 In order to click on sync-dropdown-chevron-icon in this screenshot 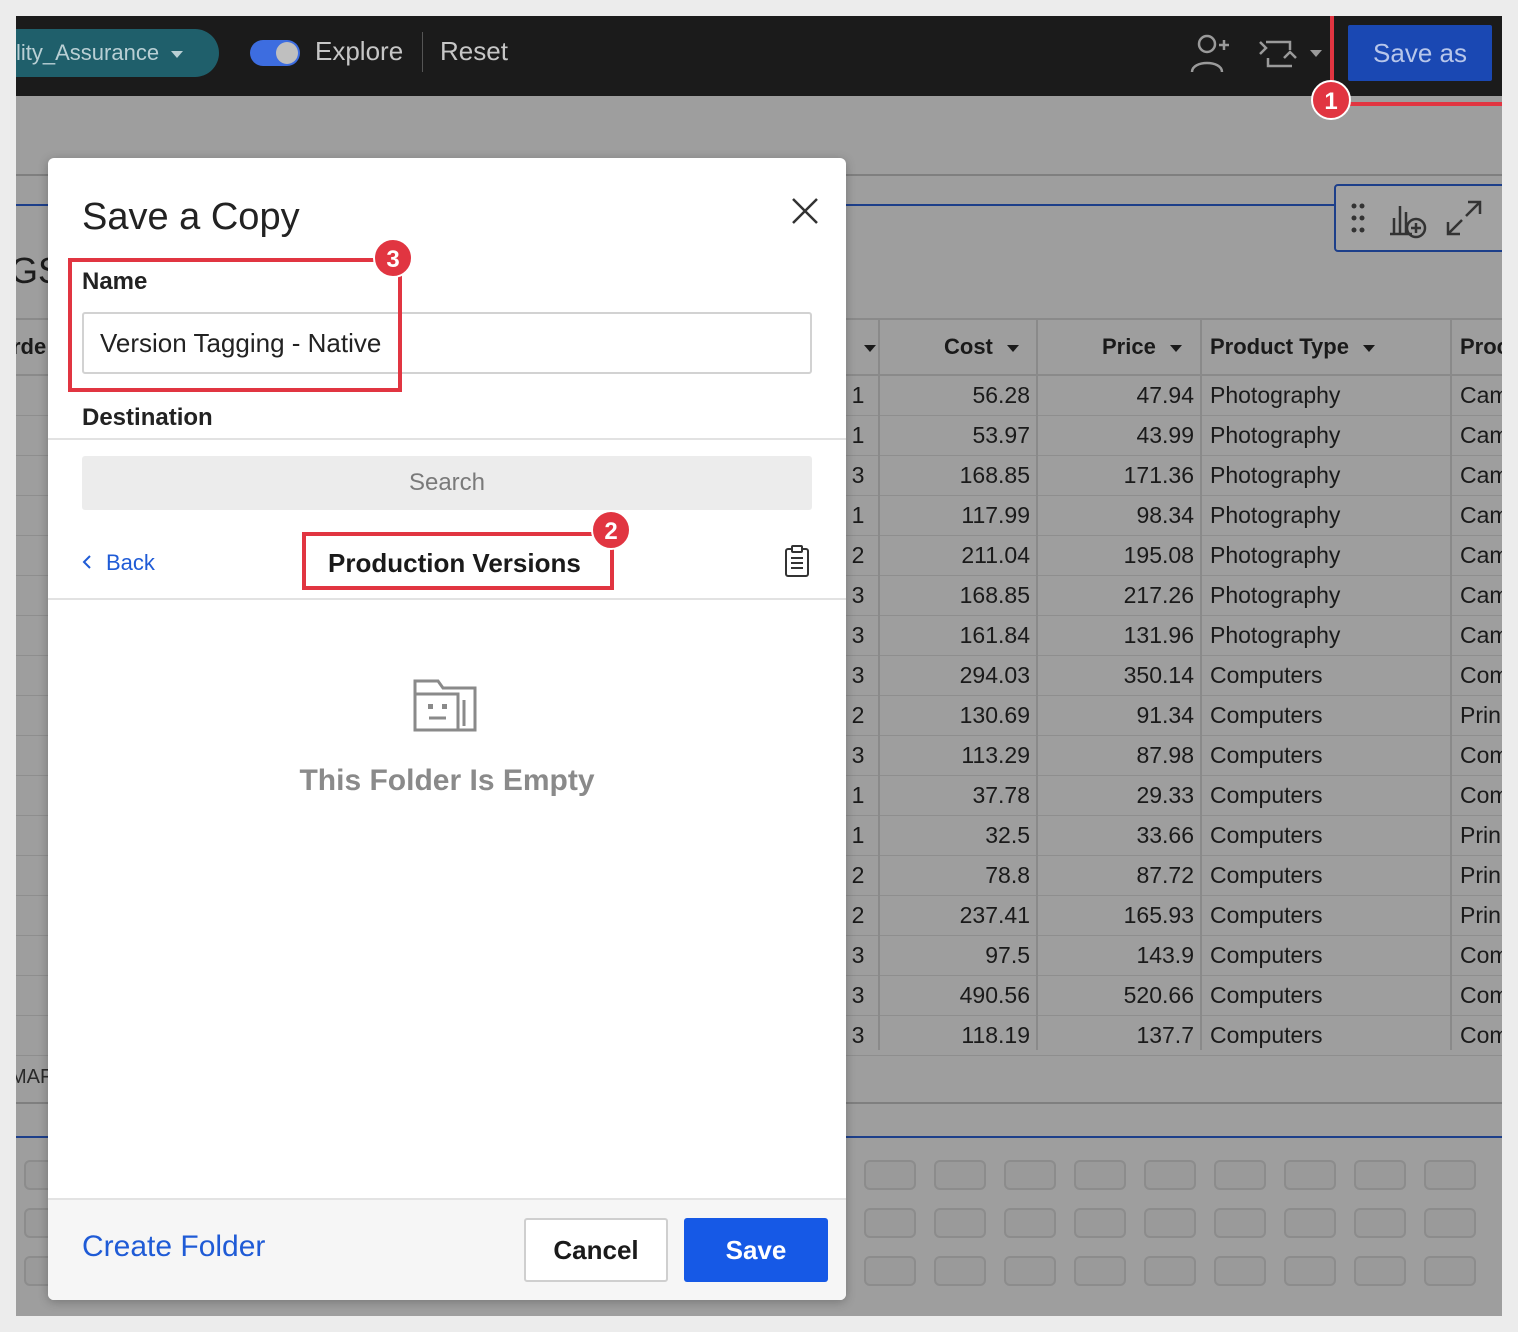, I will do `click(1316, 53)`.